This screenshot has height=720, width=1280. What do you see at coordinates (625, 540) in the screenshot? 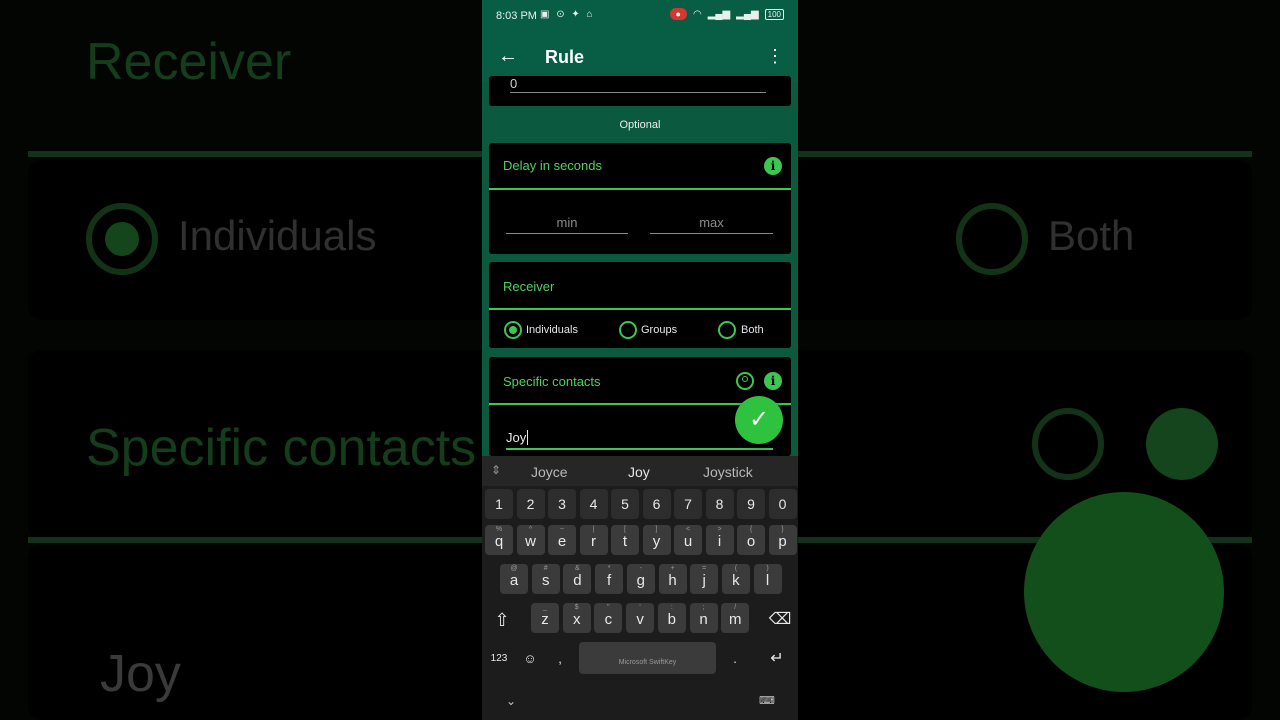
I see `key-t: [t` at bounding box center [625, 540].